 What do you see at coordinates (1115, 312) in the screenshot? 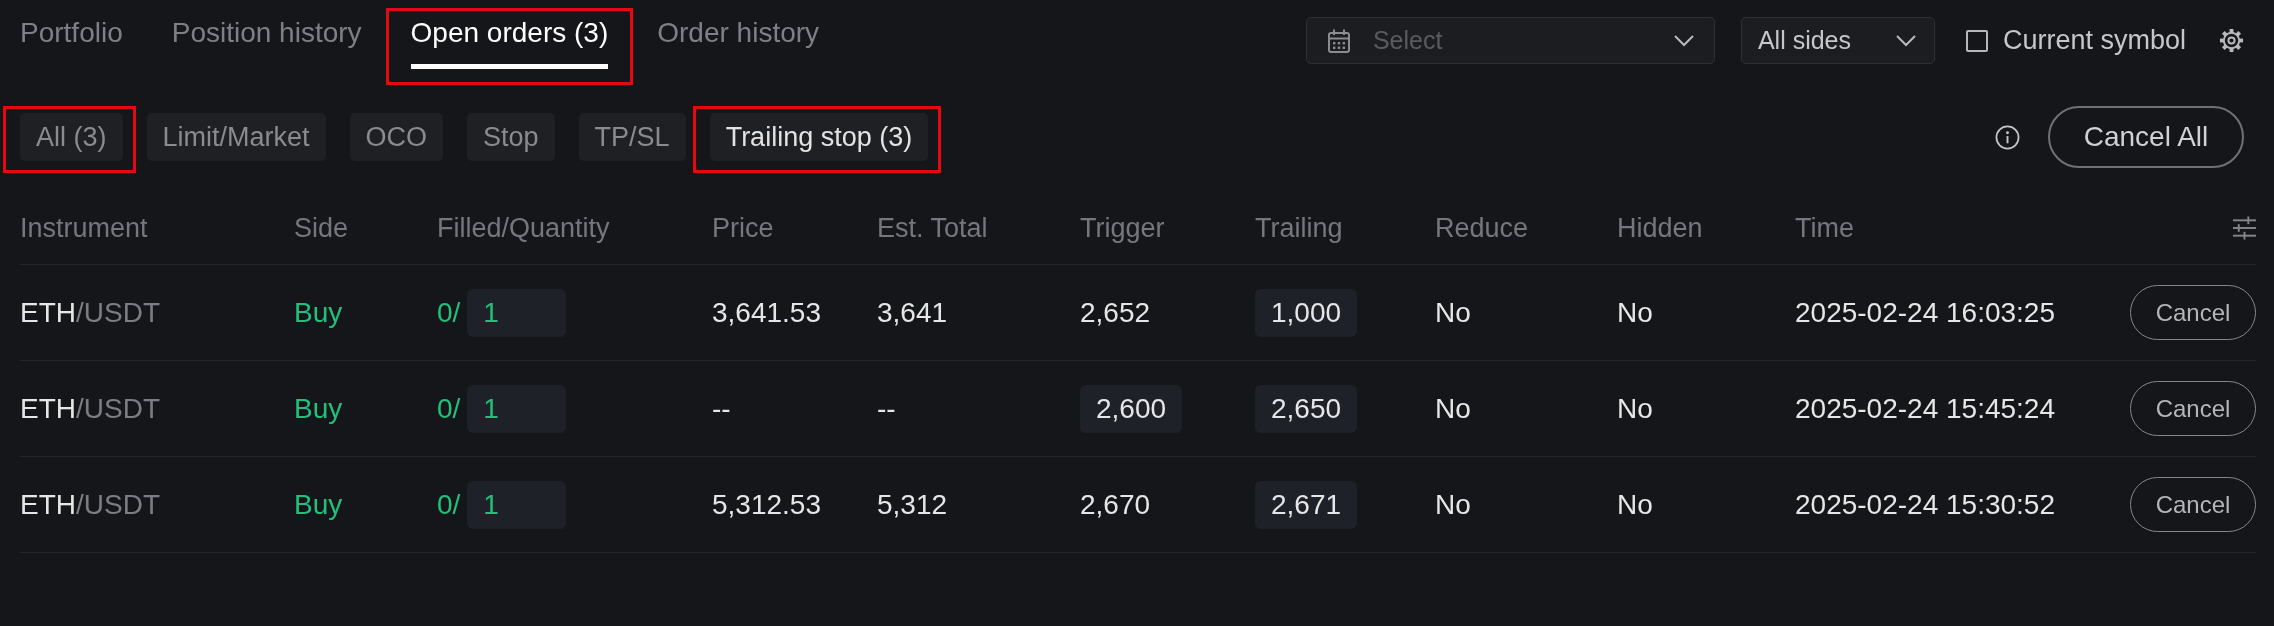
I see `trigger-cell: 2,652` at bounding box center [1115, 312].